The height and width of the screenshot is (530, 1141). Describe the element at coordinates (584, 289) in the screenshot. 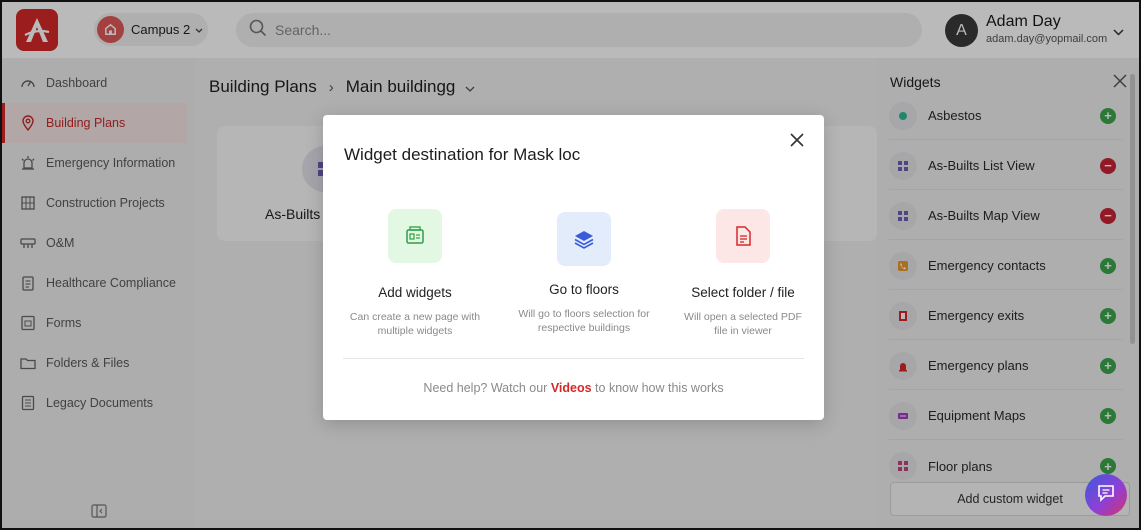

I see `option-title: Go to floors` at that location.